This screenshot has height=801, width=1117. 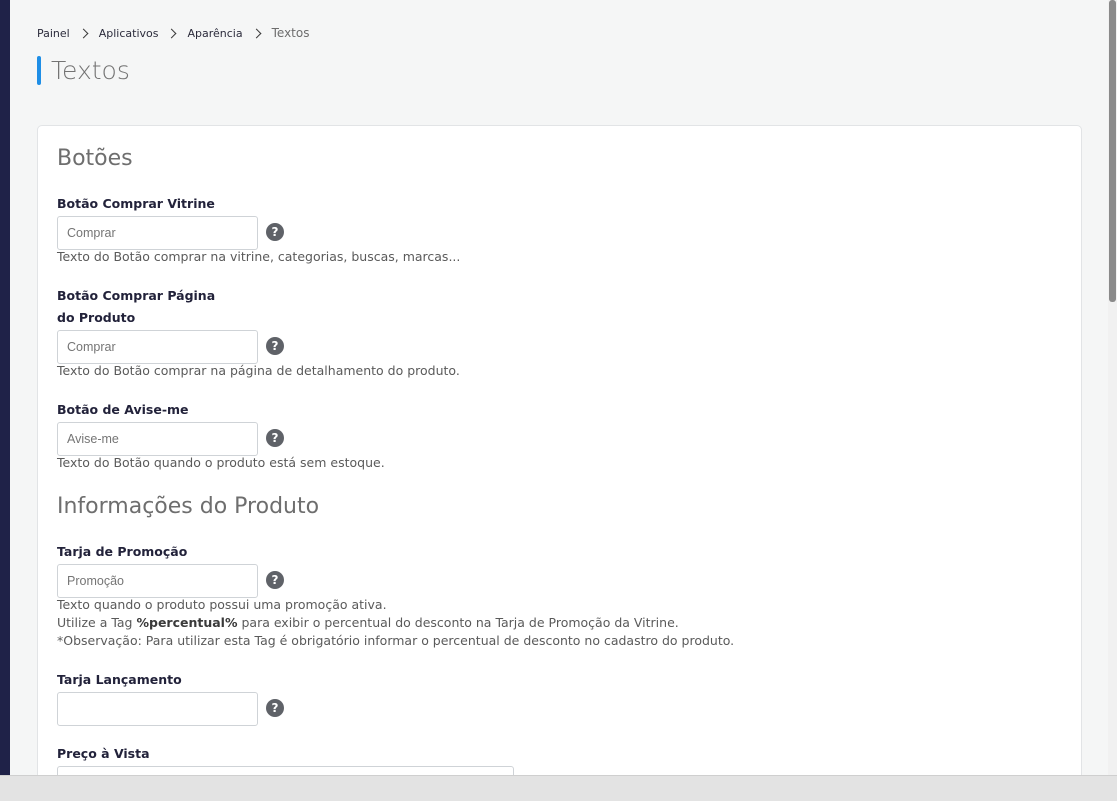 What do you see at coordinates (119, 679) in the screenshot?
I see `label-tarja-lancamento: Tarja Lançamento` at bounding box center [119, 679].